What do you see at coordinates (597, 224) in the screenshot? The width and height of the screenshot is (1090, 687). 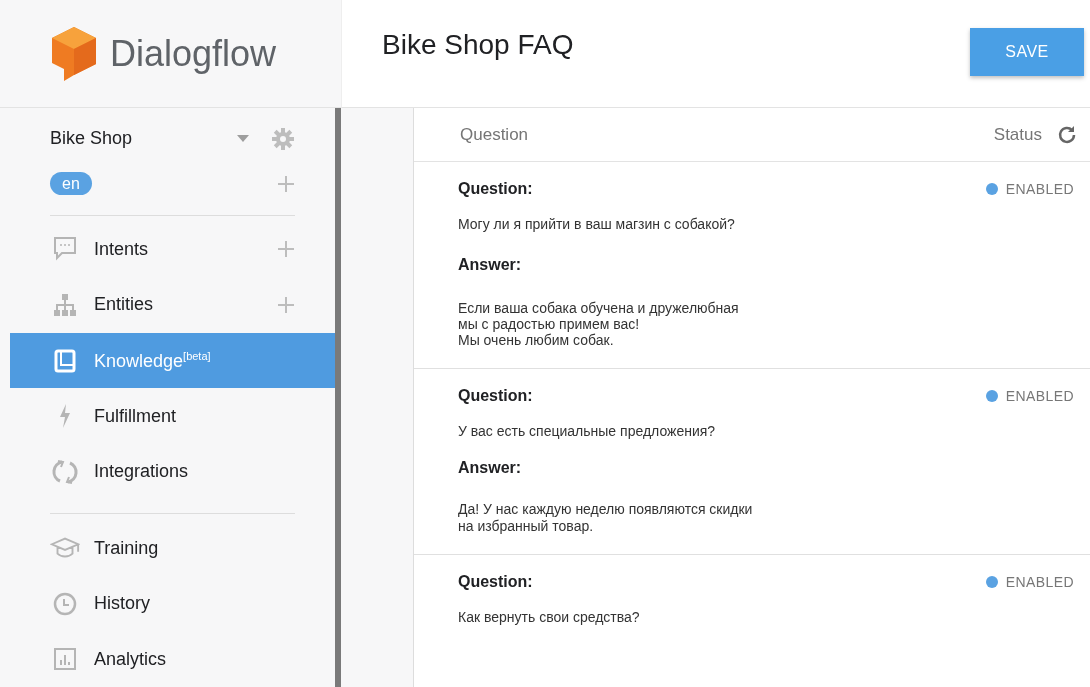 I see `question-text: Могу ли я прийти в ваш магзин с собакой?` at bounding box center [597, 224].